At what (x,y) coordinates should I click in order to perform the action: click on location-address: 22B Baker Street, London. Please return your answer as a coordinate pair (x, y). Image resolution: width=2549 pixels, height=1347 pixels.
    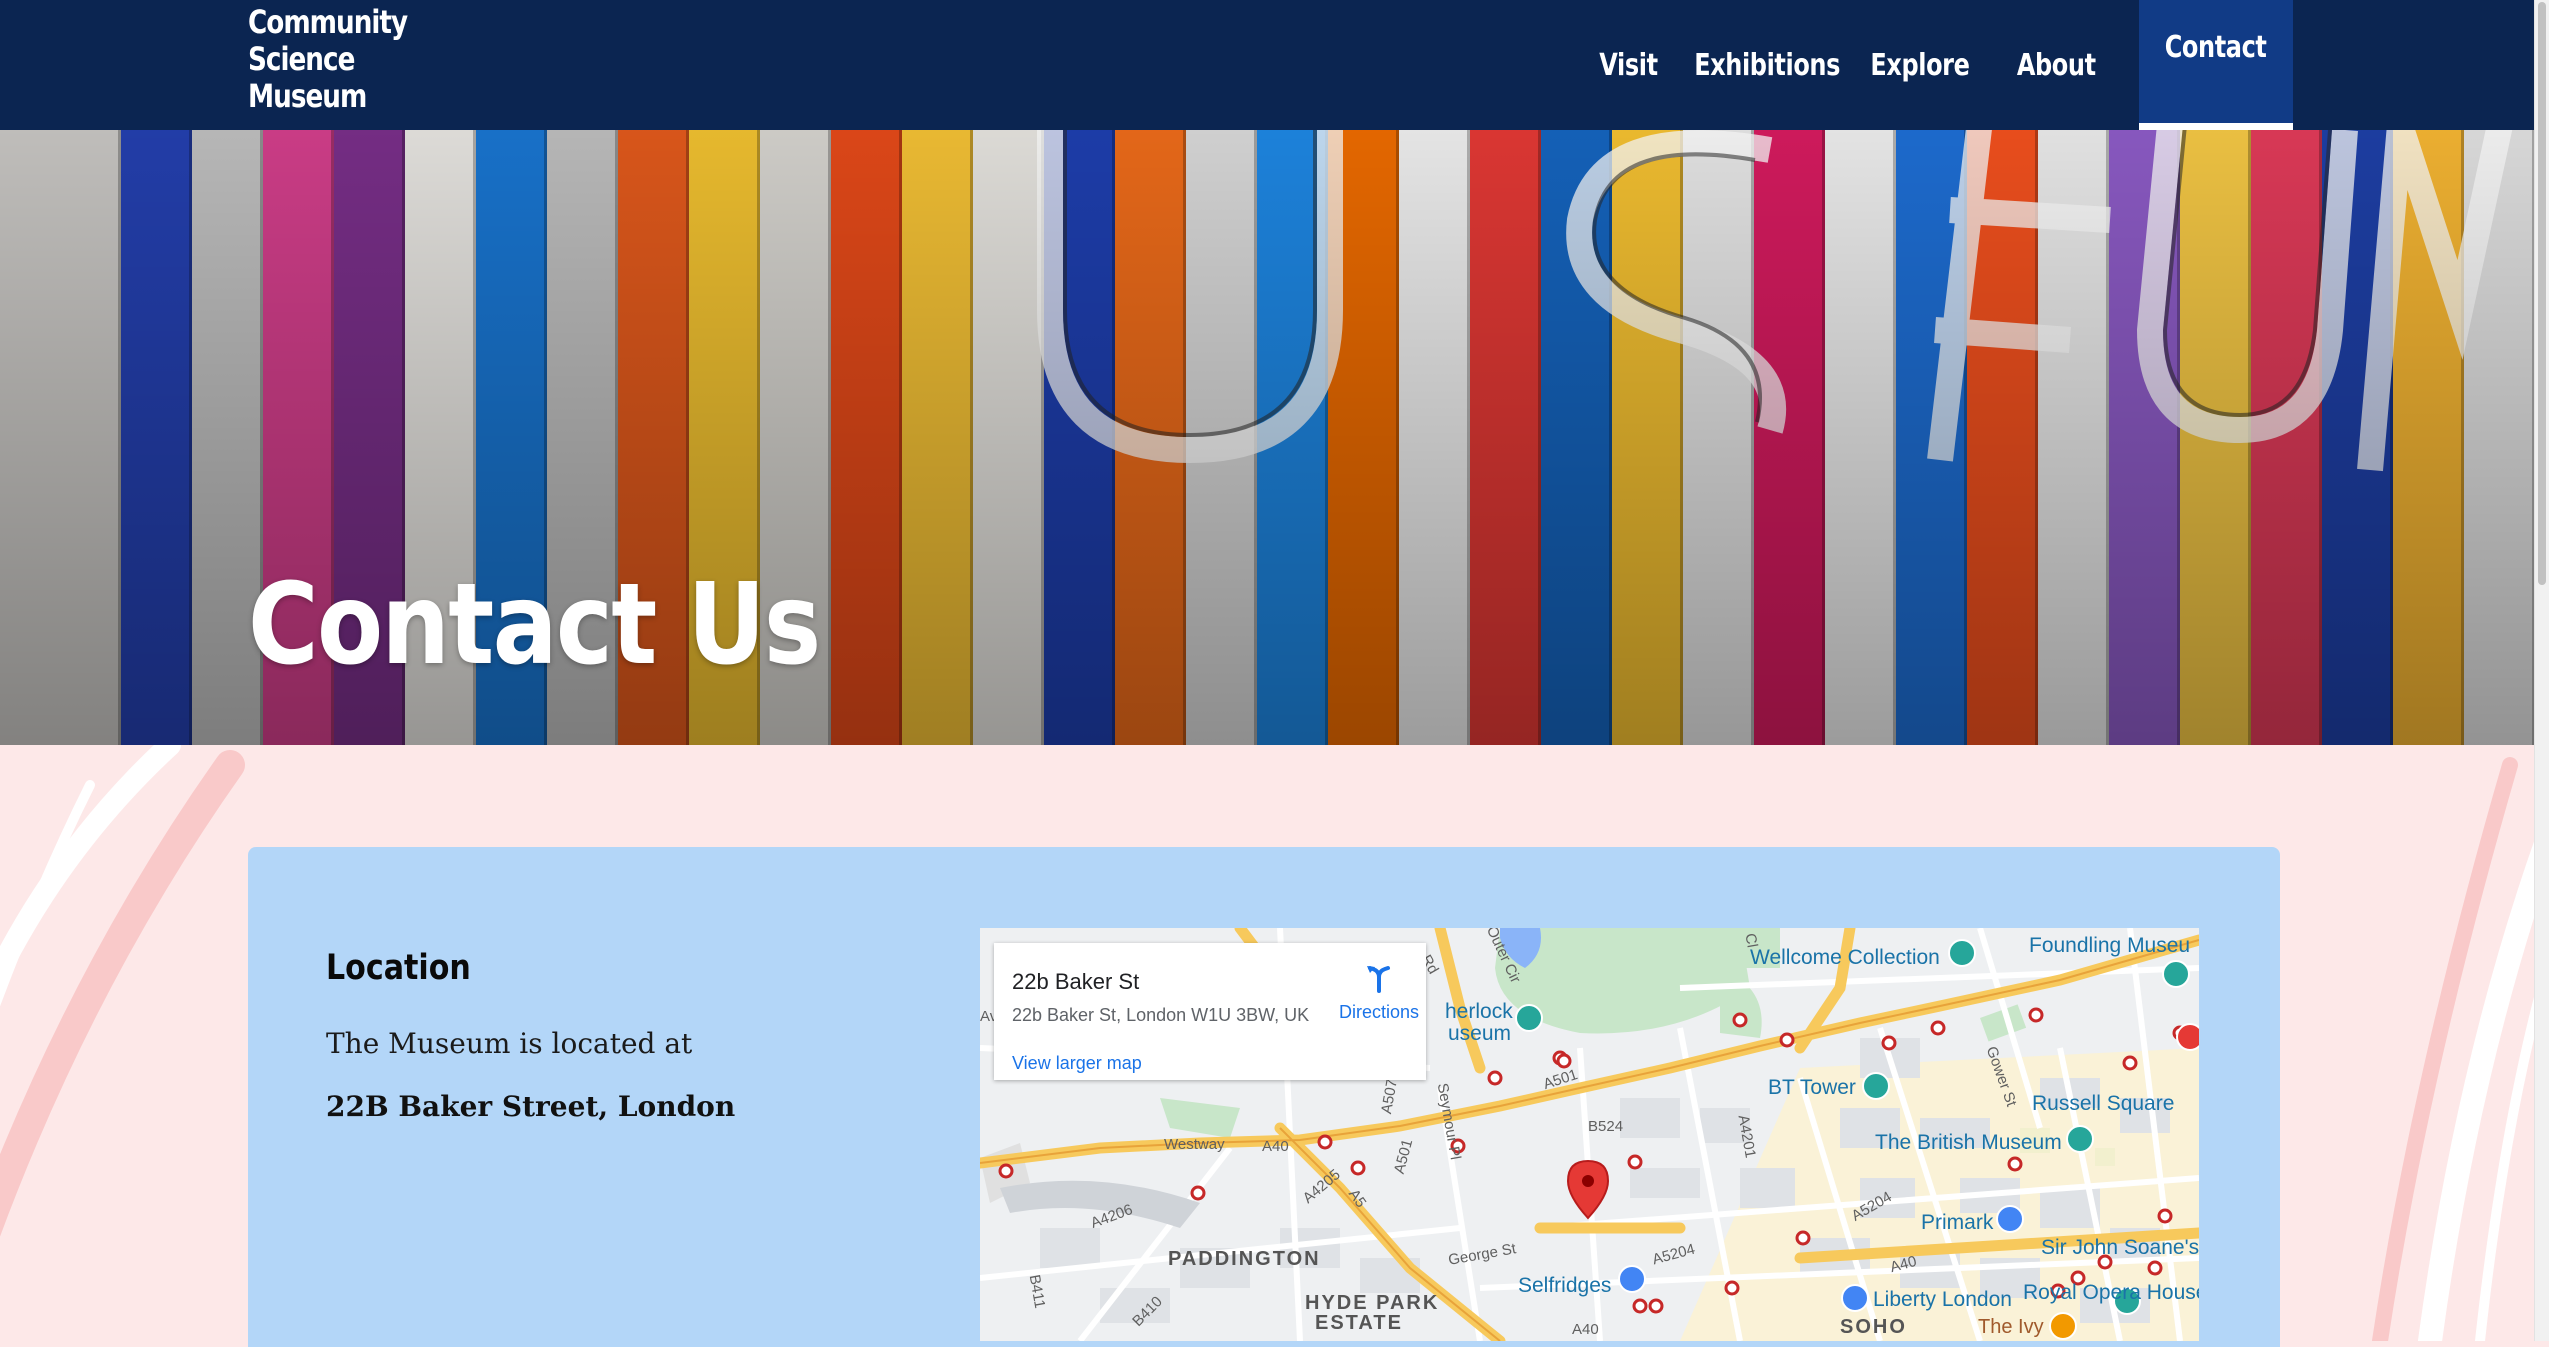
    Looking at the image, I should click on (531, 1106).